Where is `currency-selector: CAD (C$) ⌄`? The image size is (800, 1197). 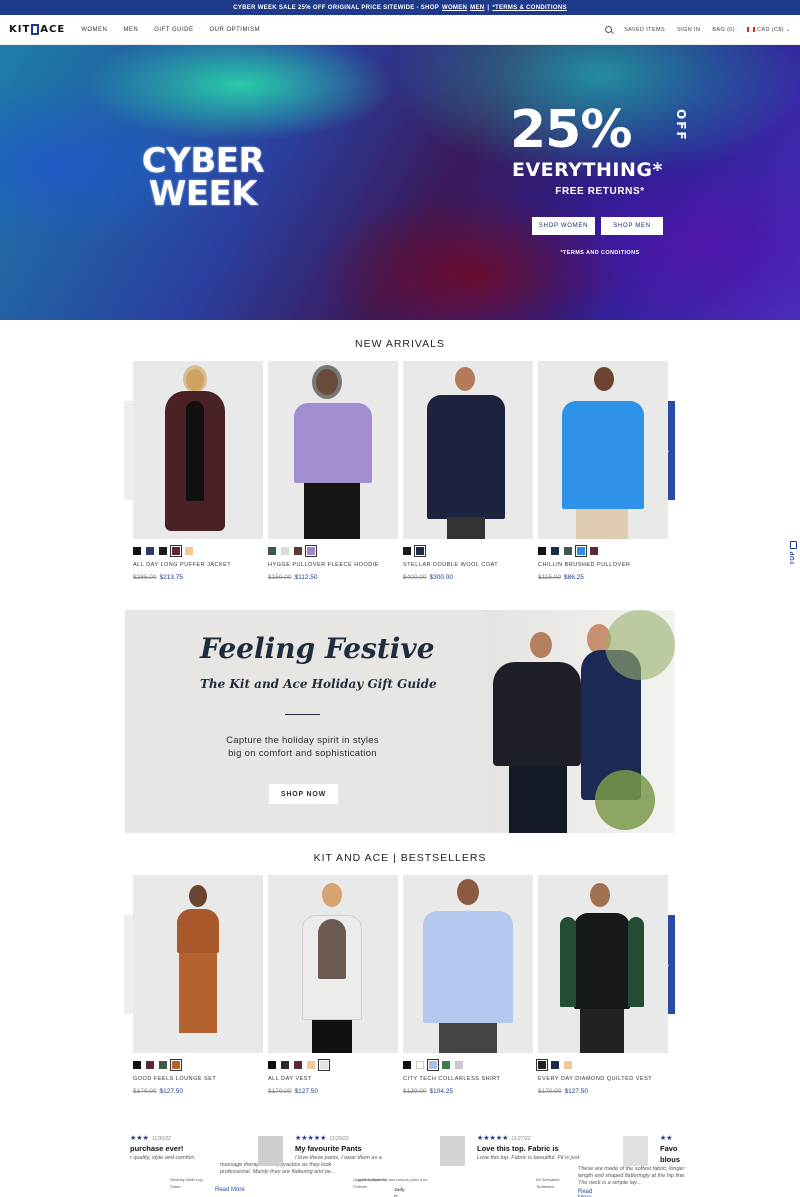 currency-selector: CAD (C$) ⌄ is located at coordinates (769, 30).